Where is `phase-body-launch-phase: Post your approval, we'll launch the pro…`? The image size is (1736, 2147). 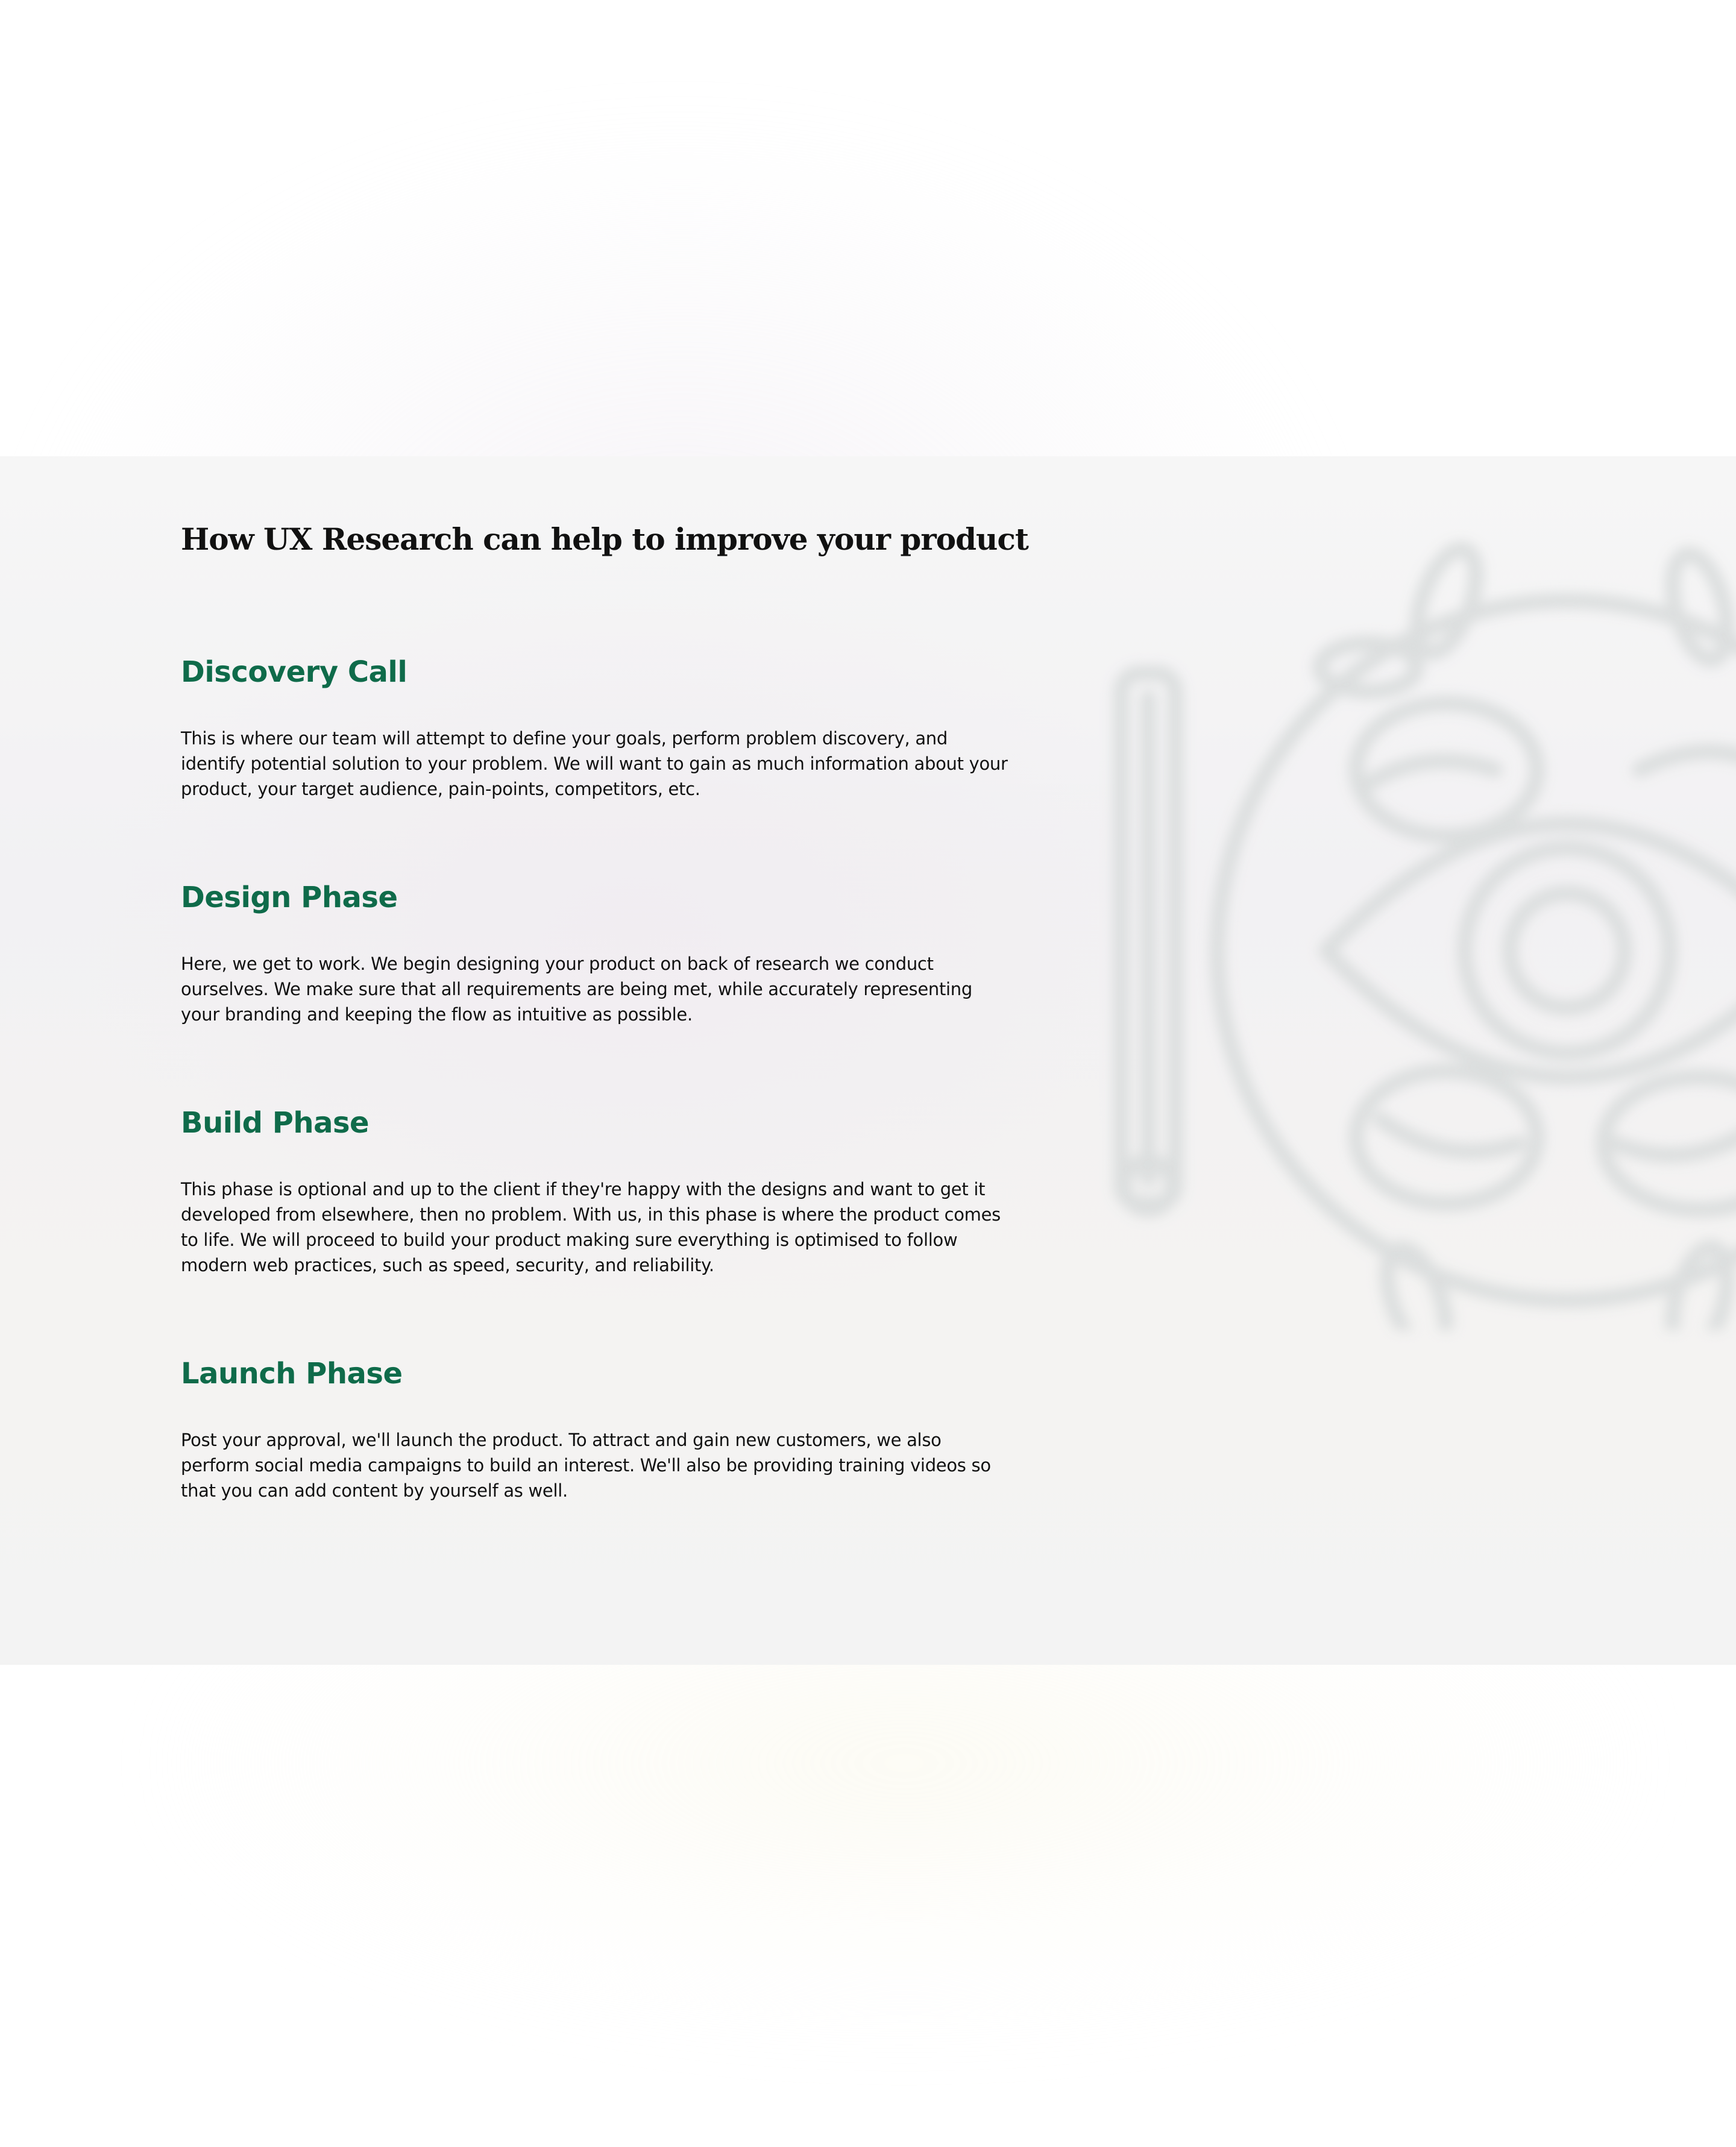 phase-body-launch-phase: Post your approval, we'll launch the pro… is located at coordinates (586, 1465).